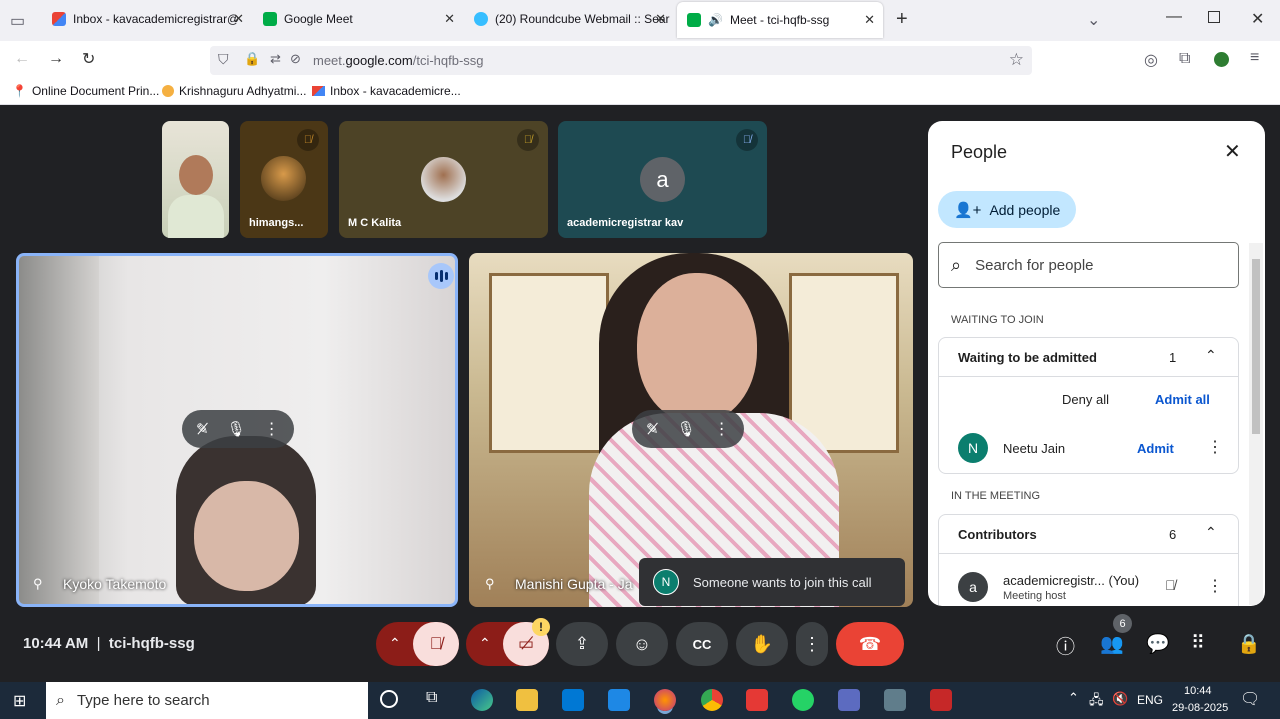 The image size is (1280, 719). Describe the element at coordinates (702, 644) in the screenshot. I see `captions-button: CC` at that location.